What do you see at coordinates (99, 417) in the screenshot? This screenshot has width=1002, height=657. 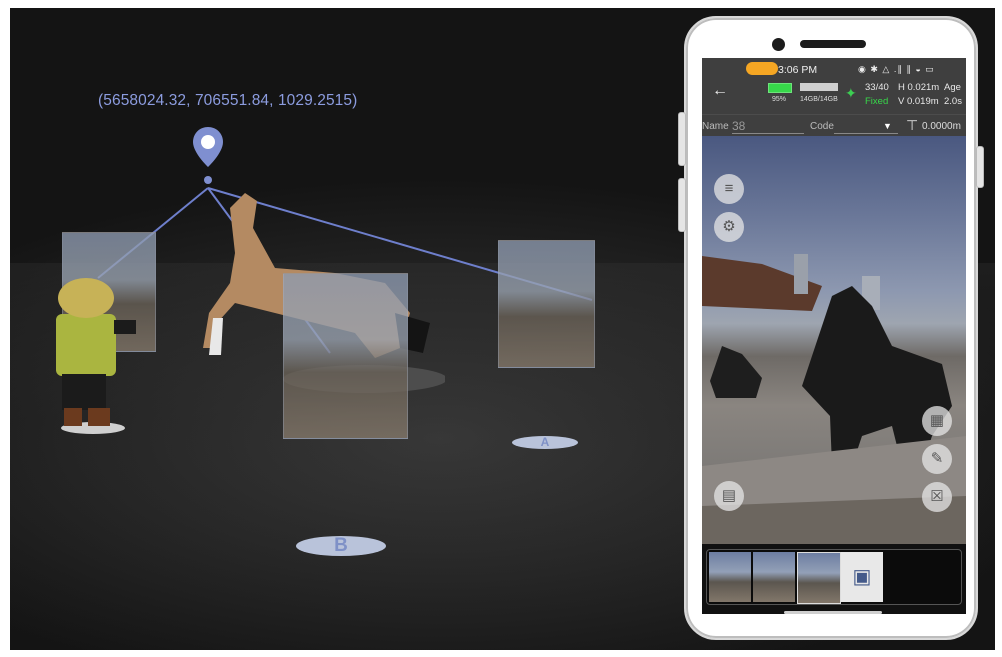 I see `figure-boot-right` at bounding box center [99, 417].